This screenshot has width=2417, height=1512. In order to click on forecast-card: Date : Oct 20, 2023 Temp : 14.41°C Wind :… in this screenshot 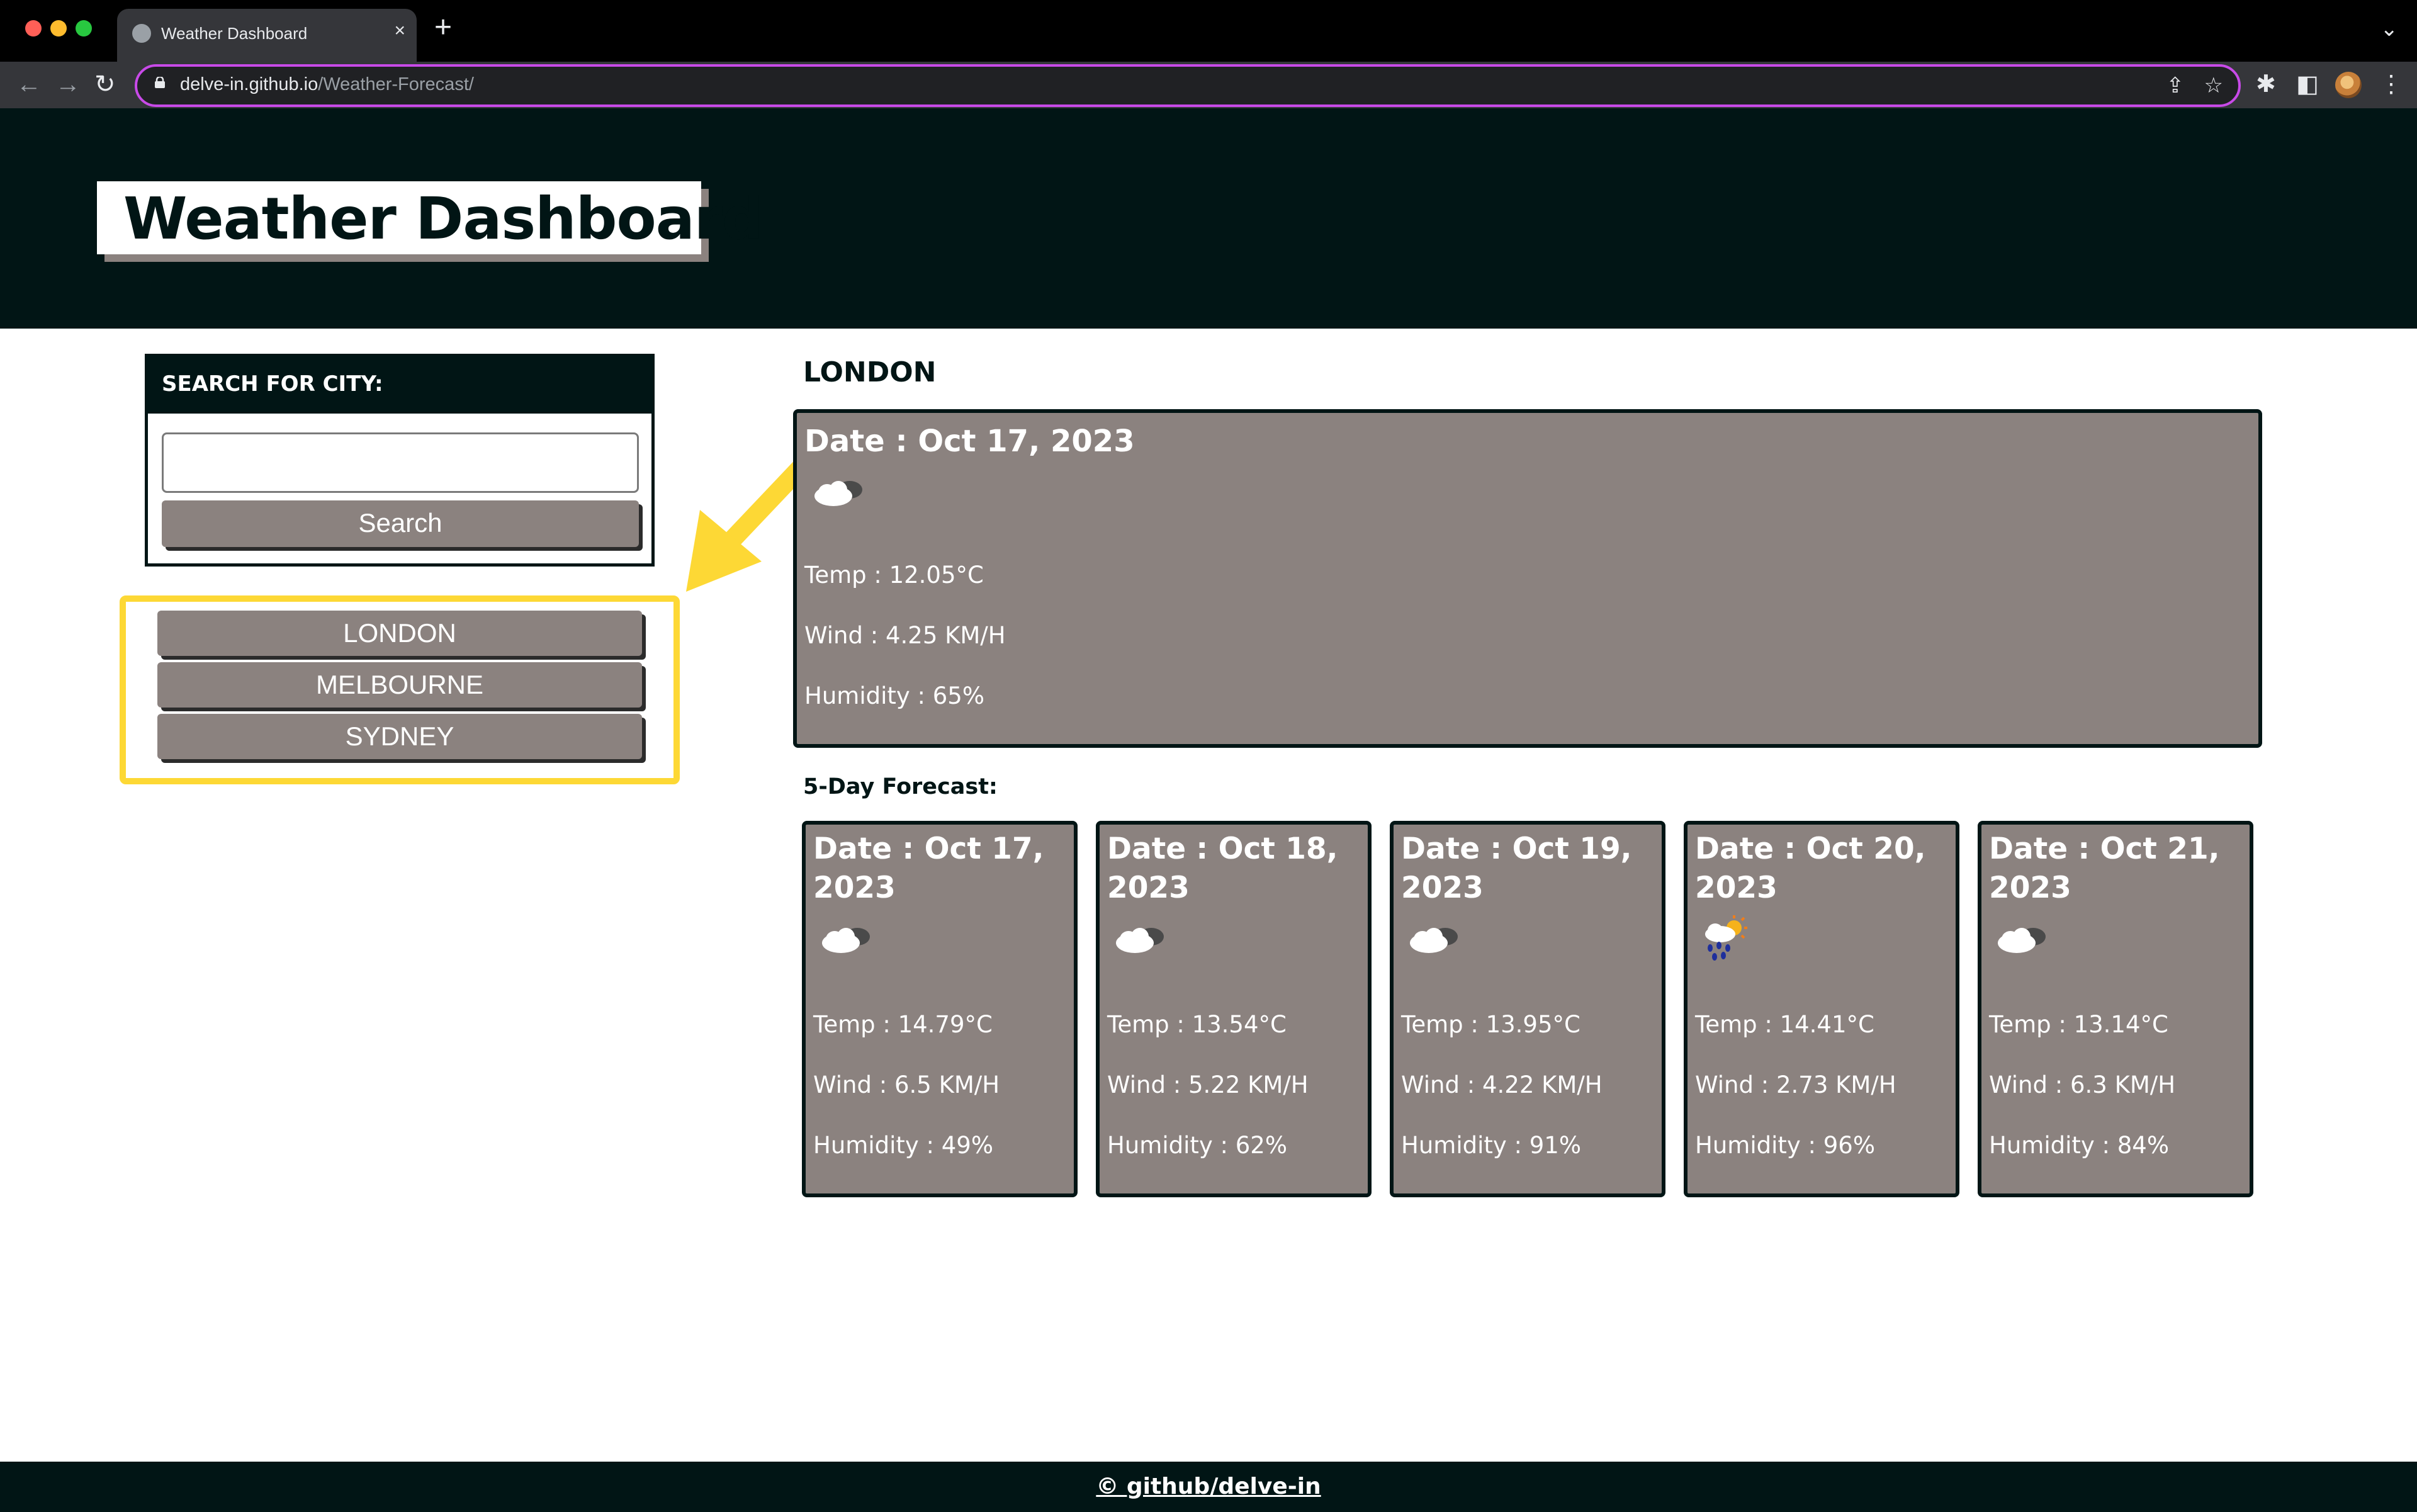, I will do `click(1821, 1009)`.